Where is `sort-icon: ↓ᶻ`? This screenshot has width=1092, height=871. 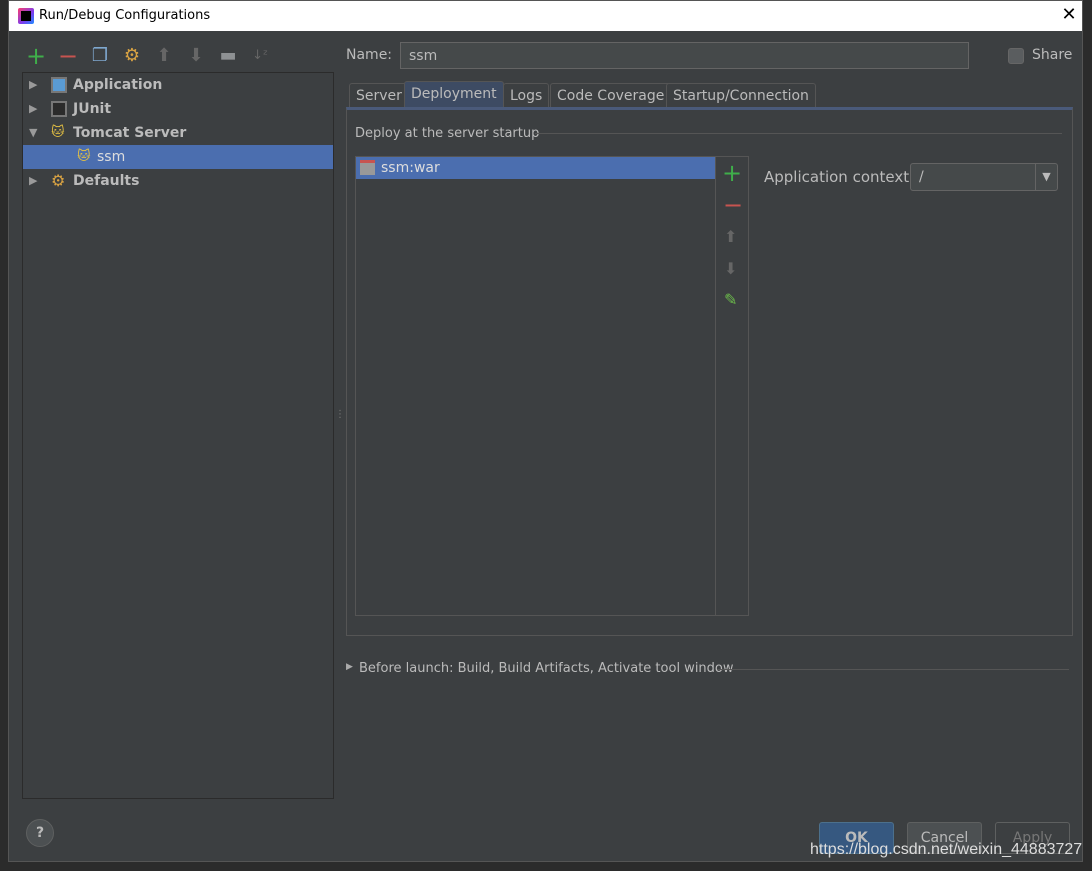
sort-icon: ↓ᶻ is located at coordinates (260, 56).